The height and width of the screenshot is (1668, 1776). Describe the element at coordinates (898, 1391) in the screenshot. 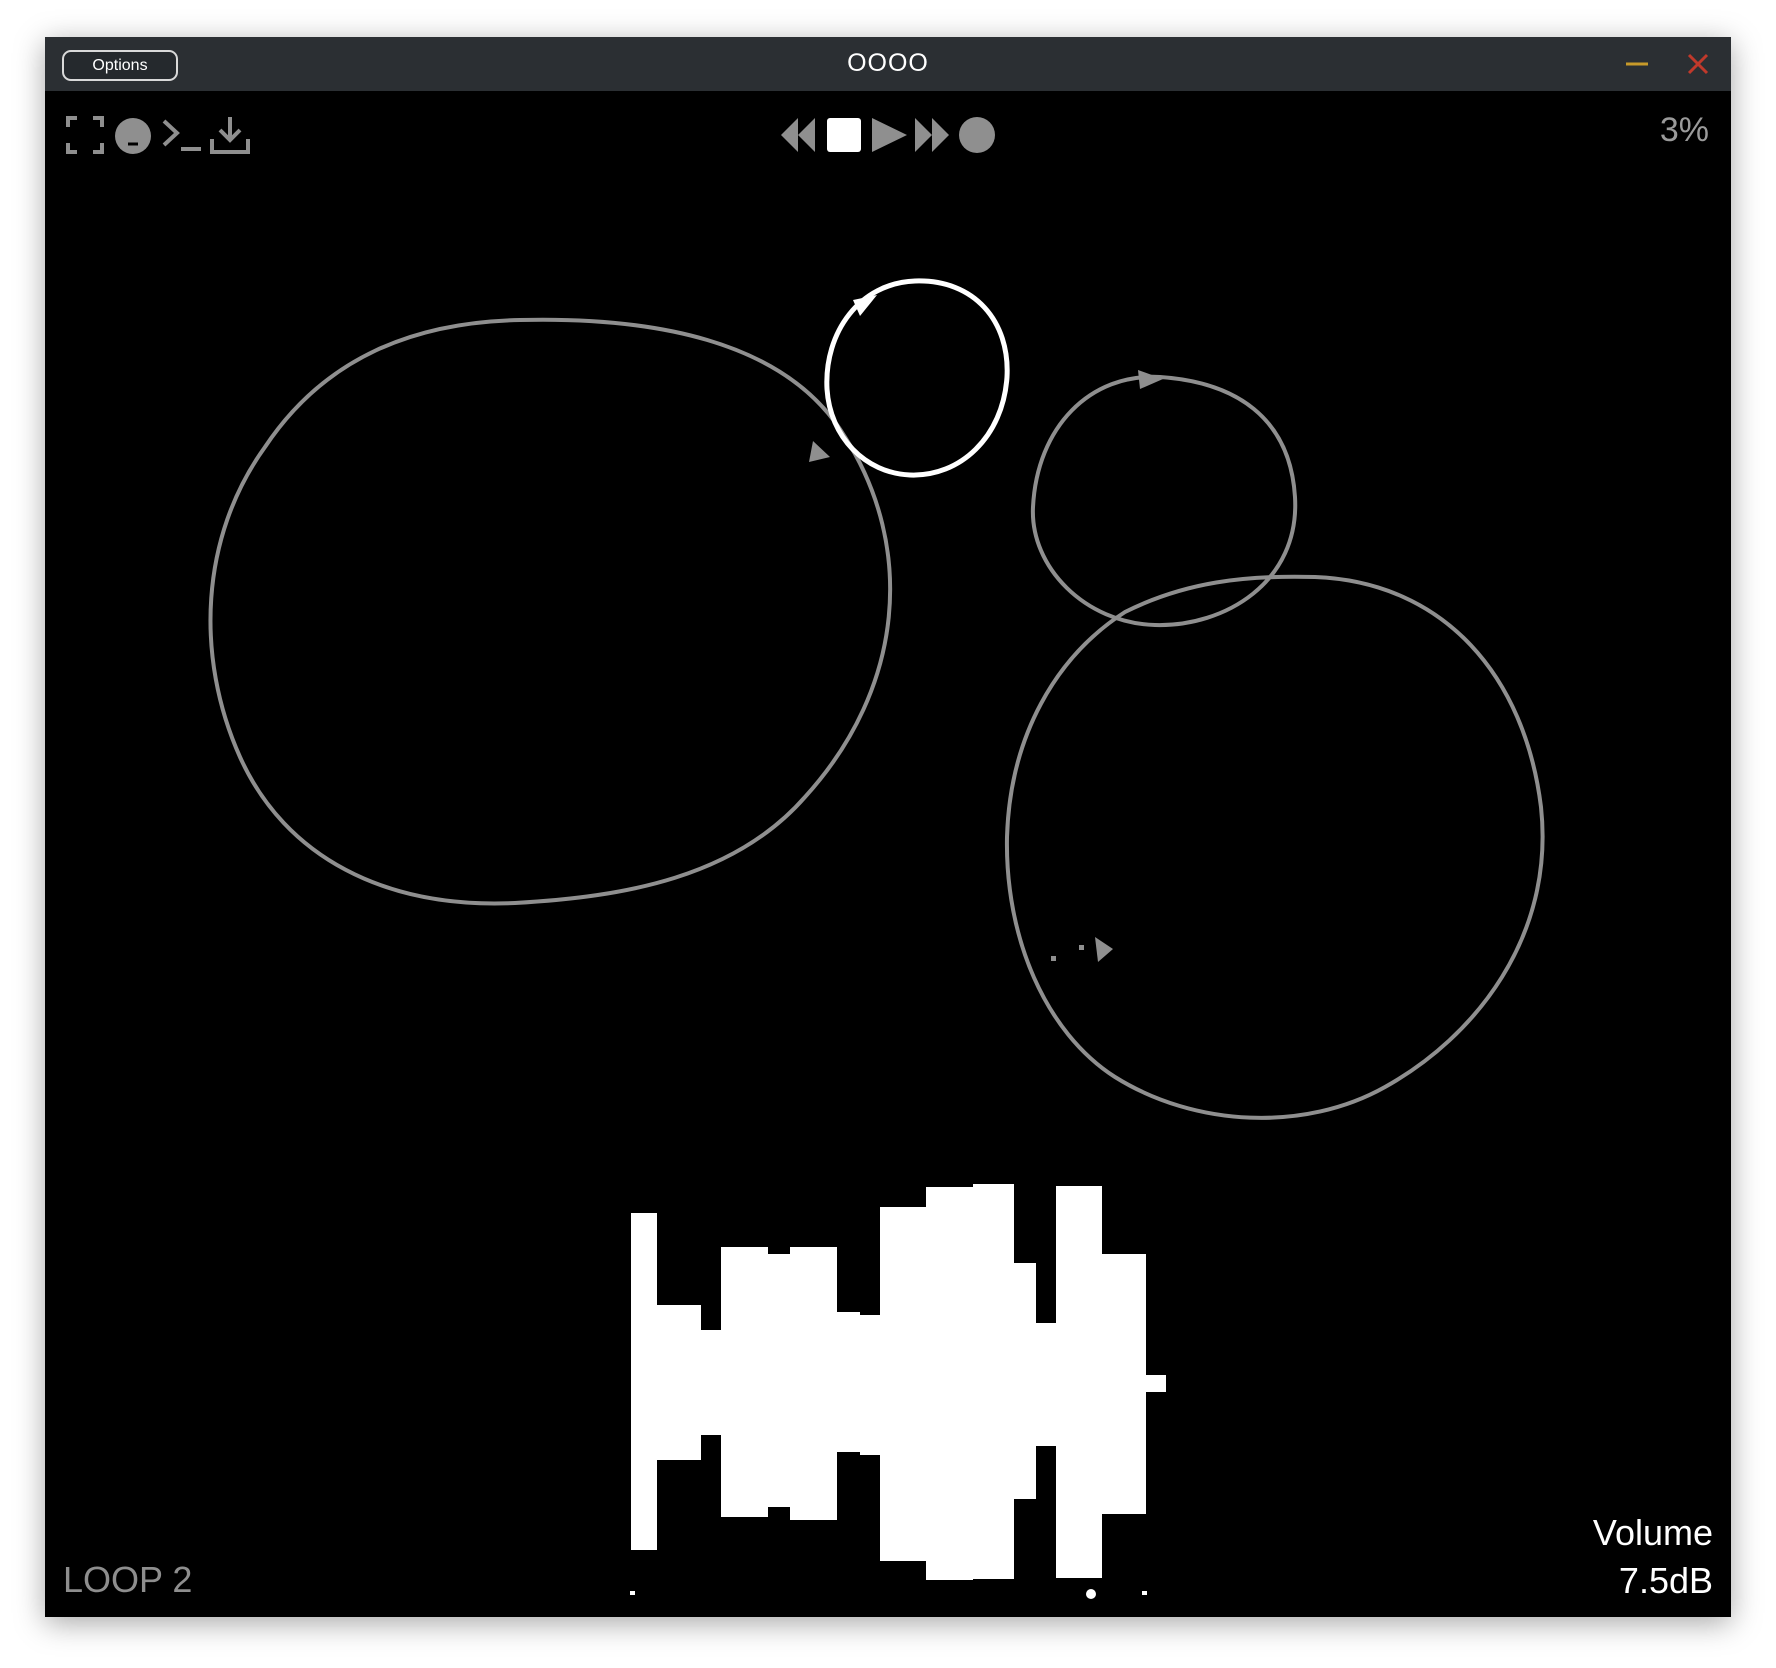

I see `waveform` at that location.